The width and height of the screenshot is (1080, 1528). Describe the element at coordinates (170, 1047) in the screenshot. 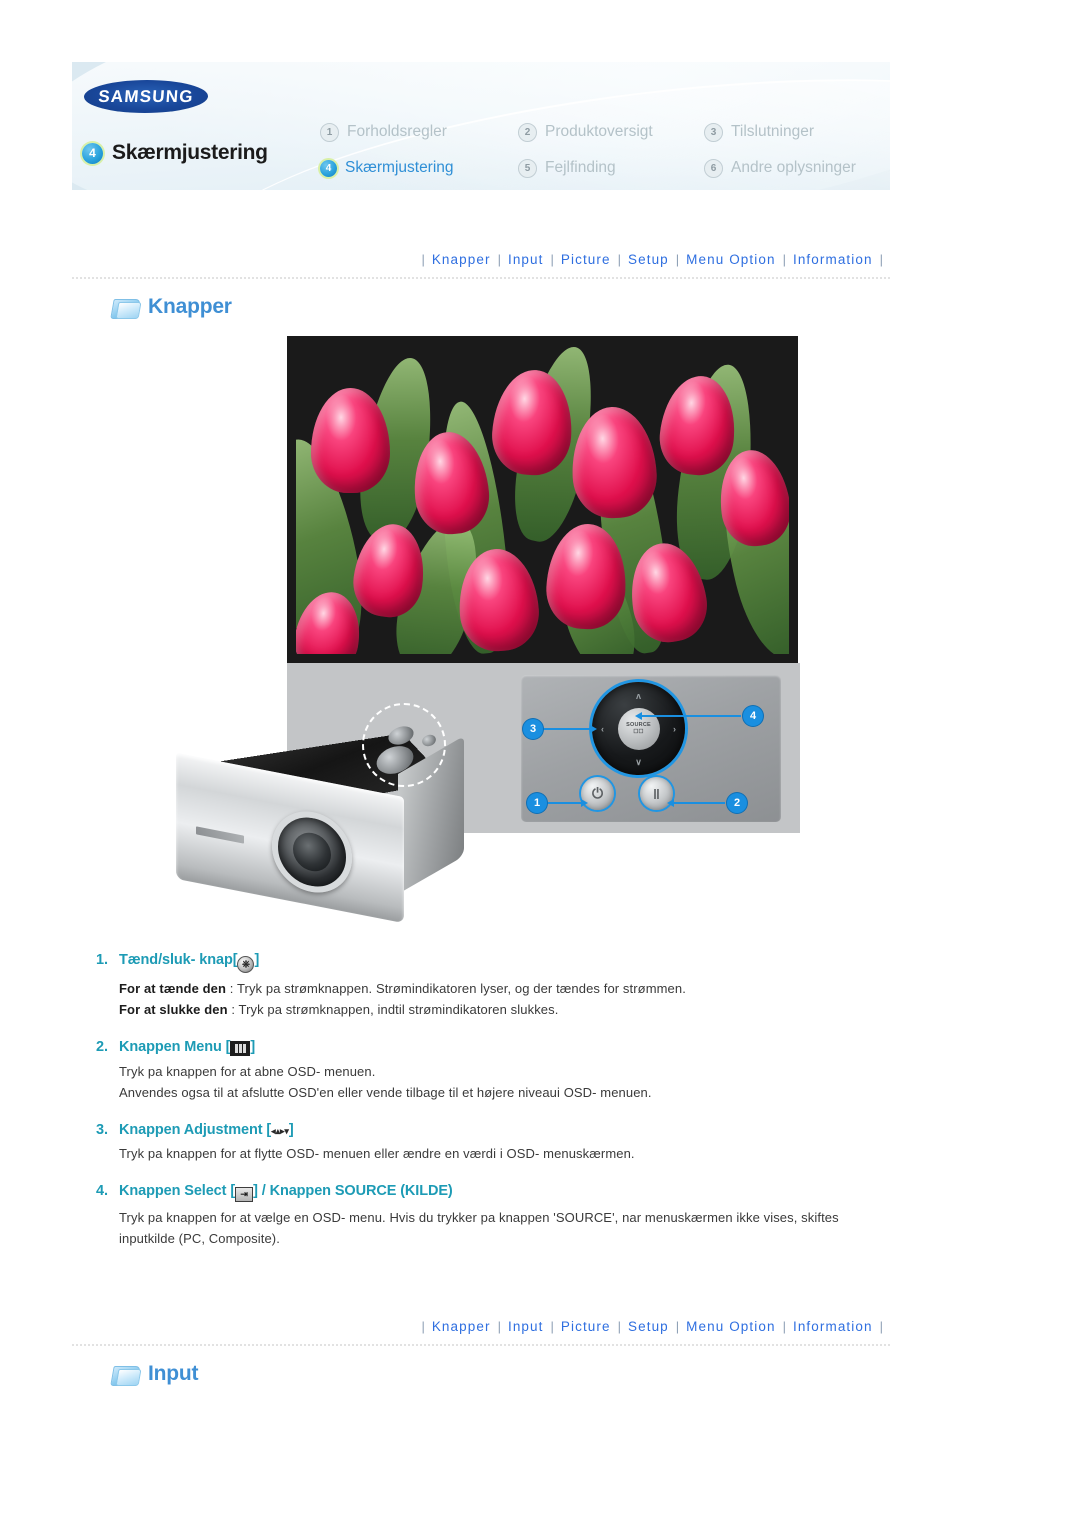

I see `list-item-title: Knappen Menu` at that location.